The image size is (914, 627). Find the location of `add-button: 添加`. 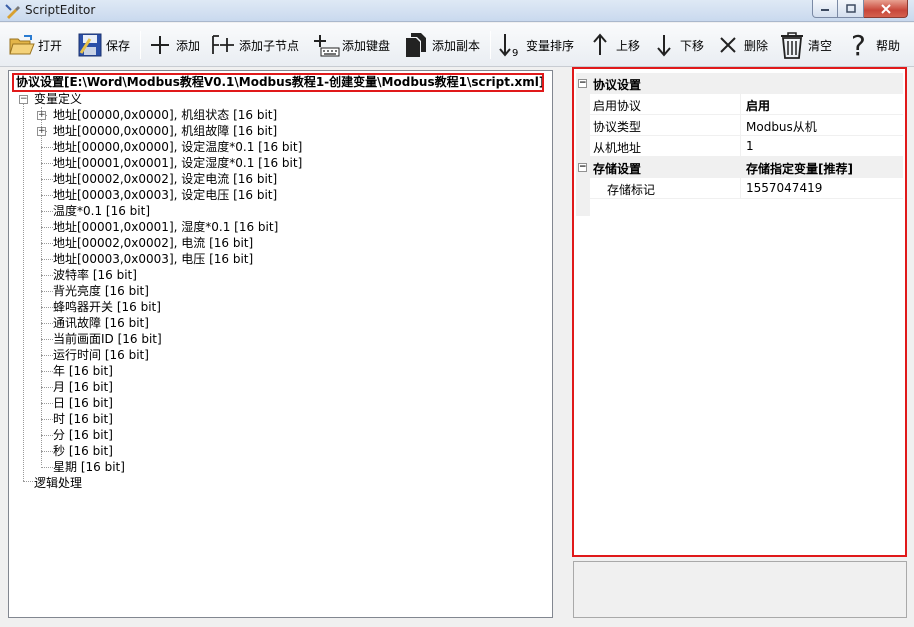

add-button: 添加 is located at coordinates (173, 45).